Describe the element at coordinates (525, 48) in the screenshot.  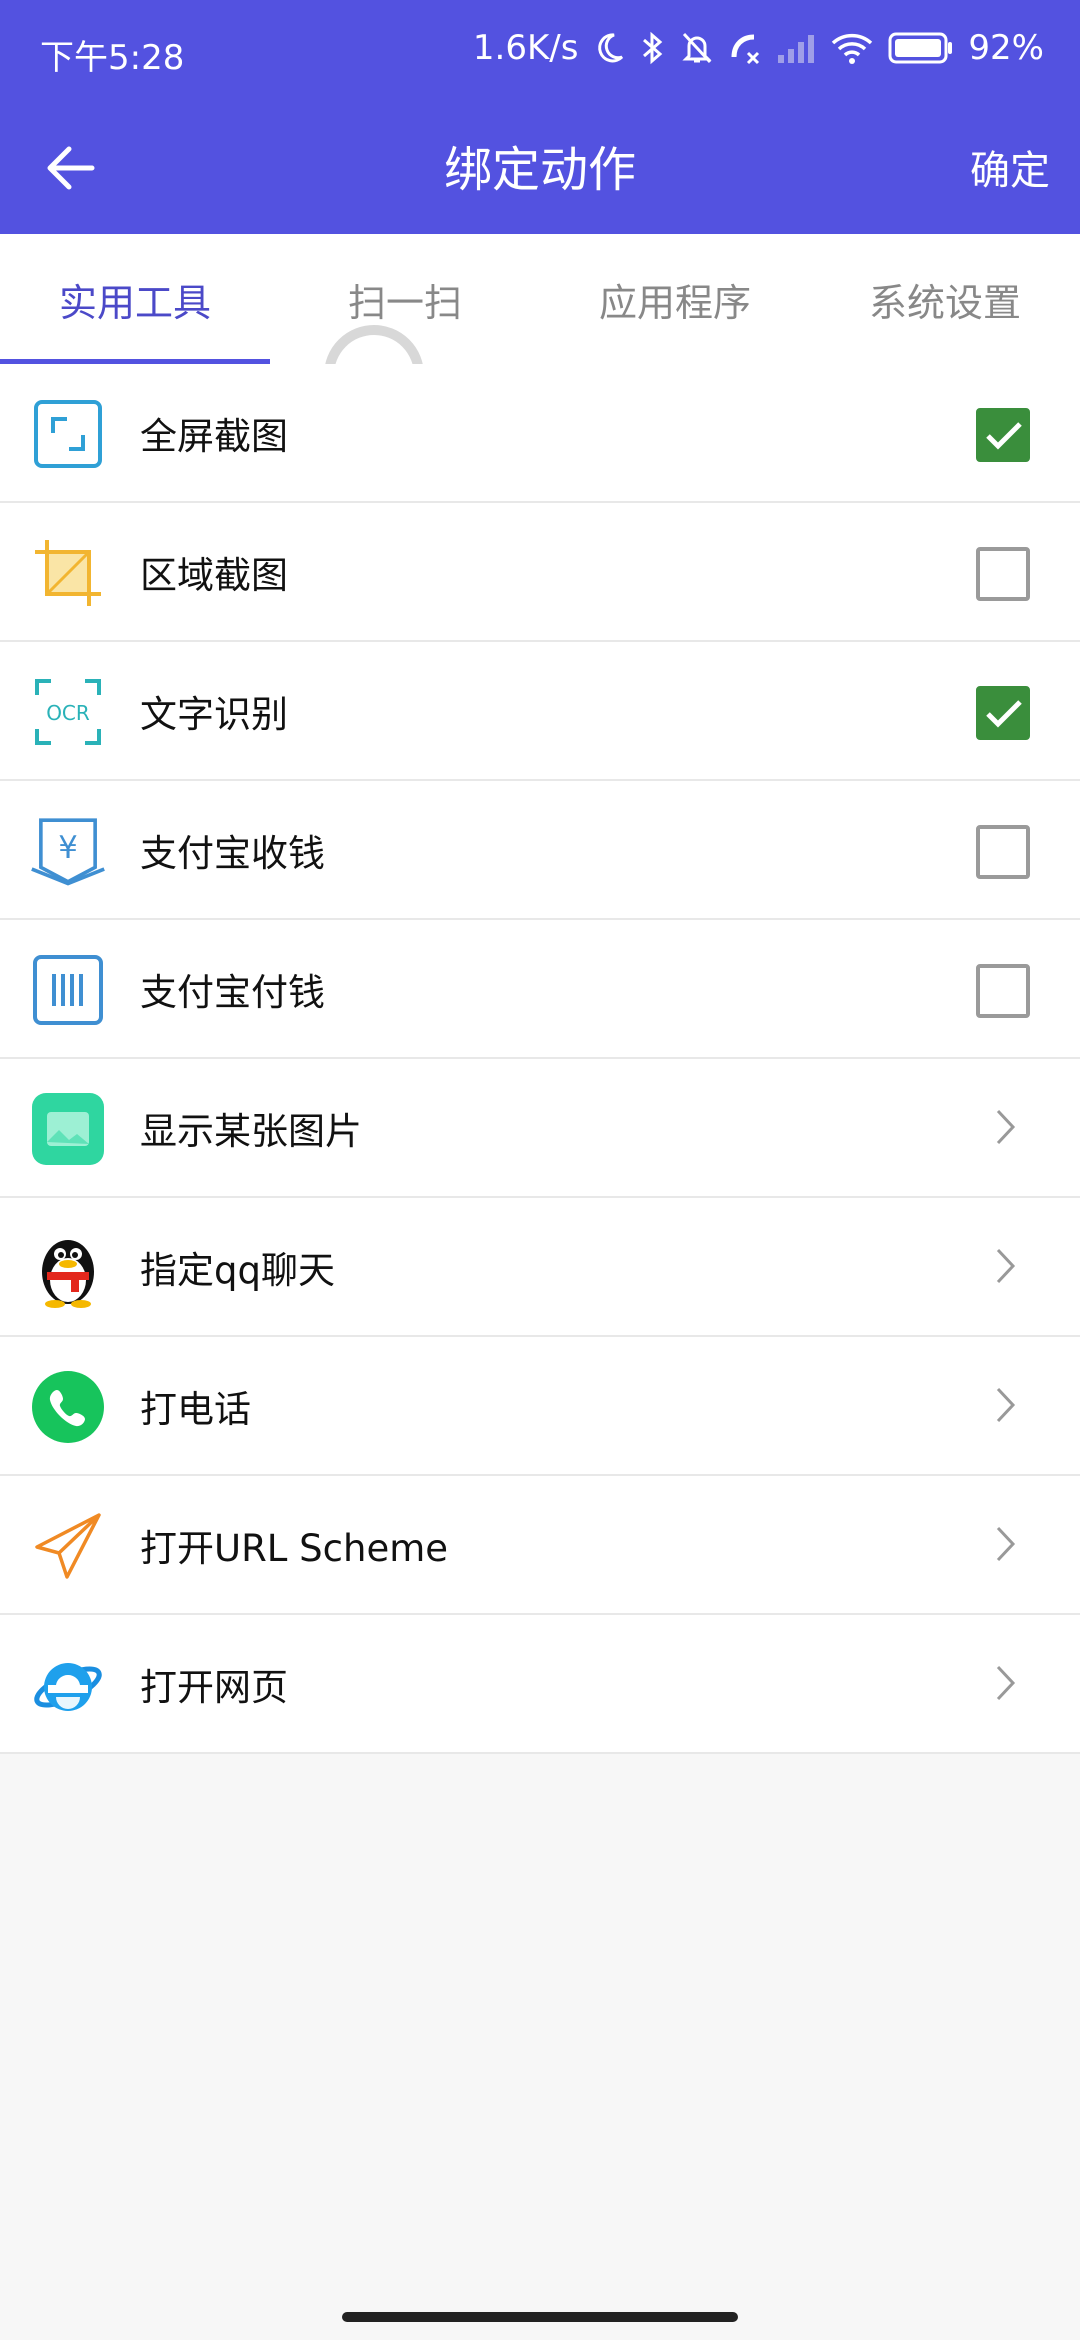
I see `network-speed: 1.6K/s` at that location.